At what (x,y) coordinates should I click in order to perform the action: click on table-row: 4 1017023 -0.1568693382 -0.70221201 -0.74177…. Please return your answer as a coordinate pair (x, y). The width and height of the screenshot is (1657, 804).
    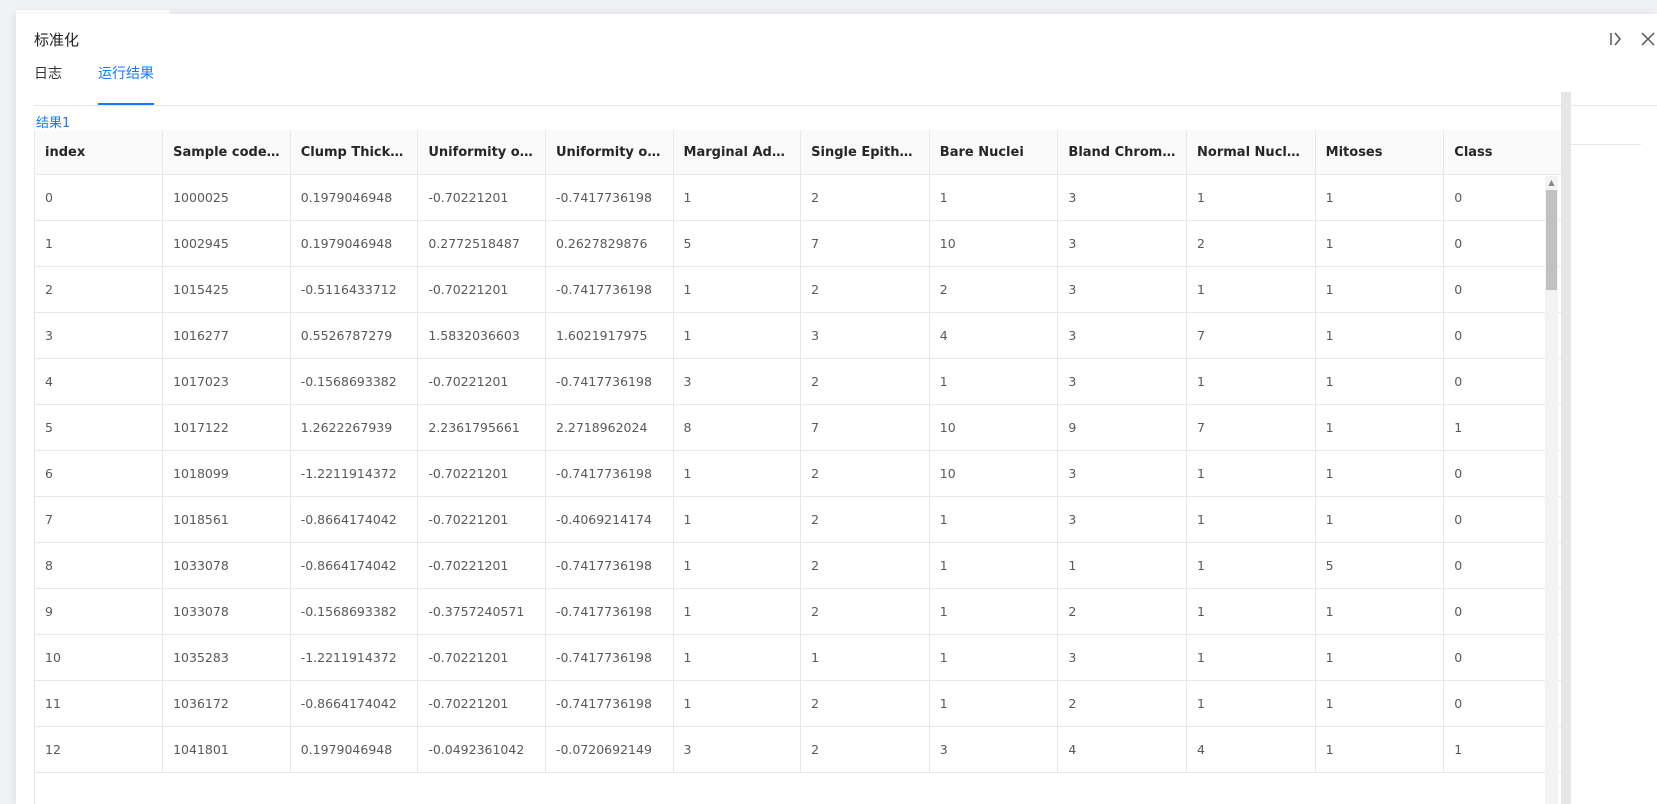
    Looking at the image, I should click on (802, 381).